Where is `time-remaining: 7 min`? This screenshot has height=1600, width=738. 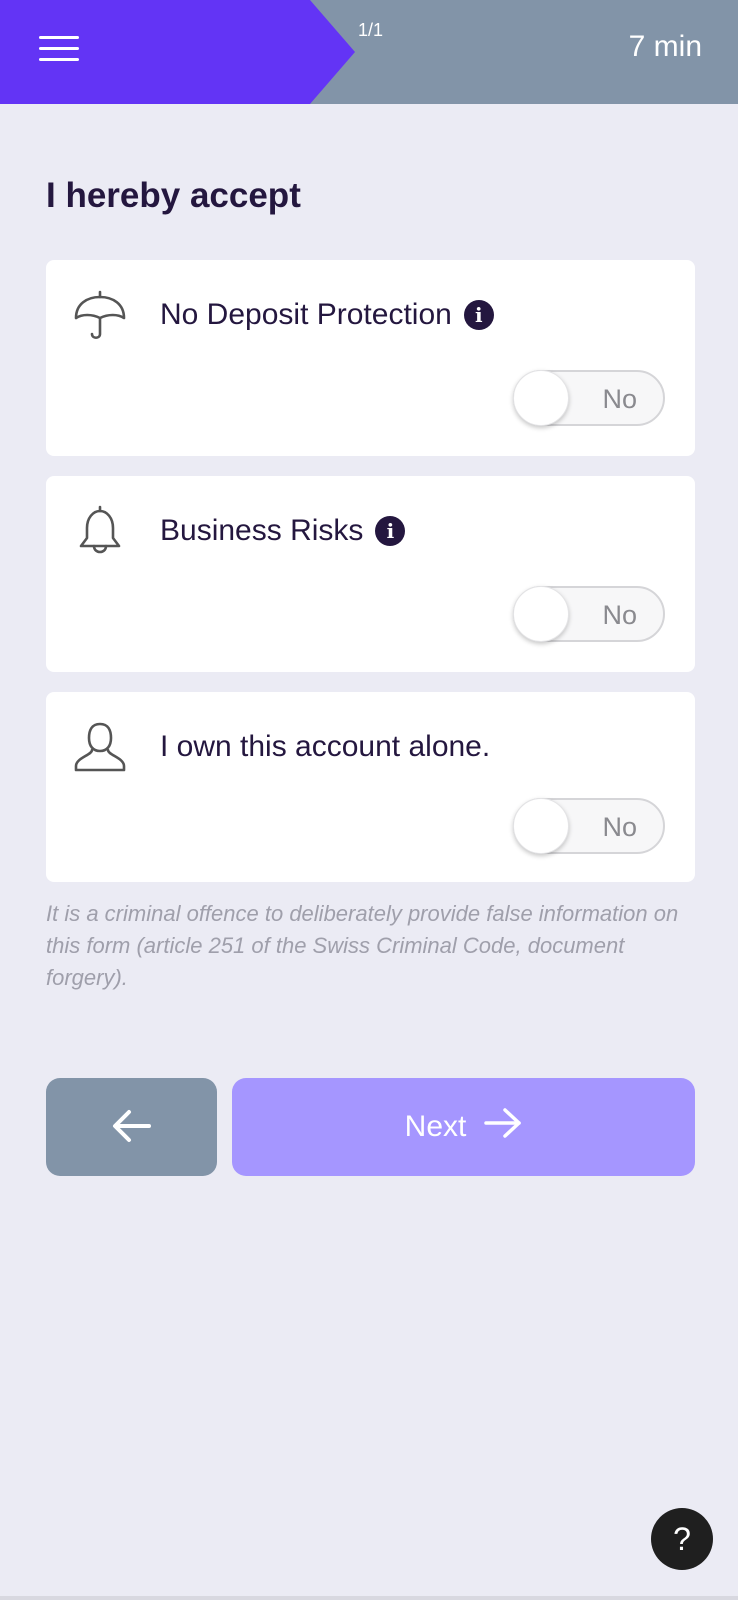 time-remaining: 7 min is located at coordinates (665, 46).